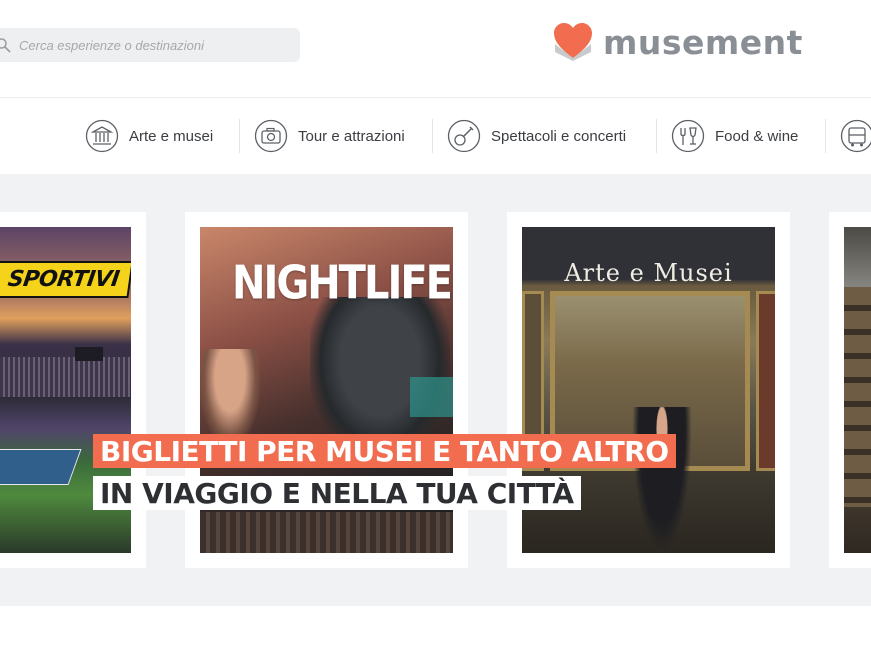  I want to click on nav-item-arte-musei: Arte e musei, so click(149, 136).